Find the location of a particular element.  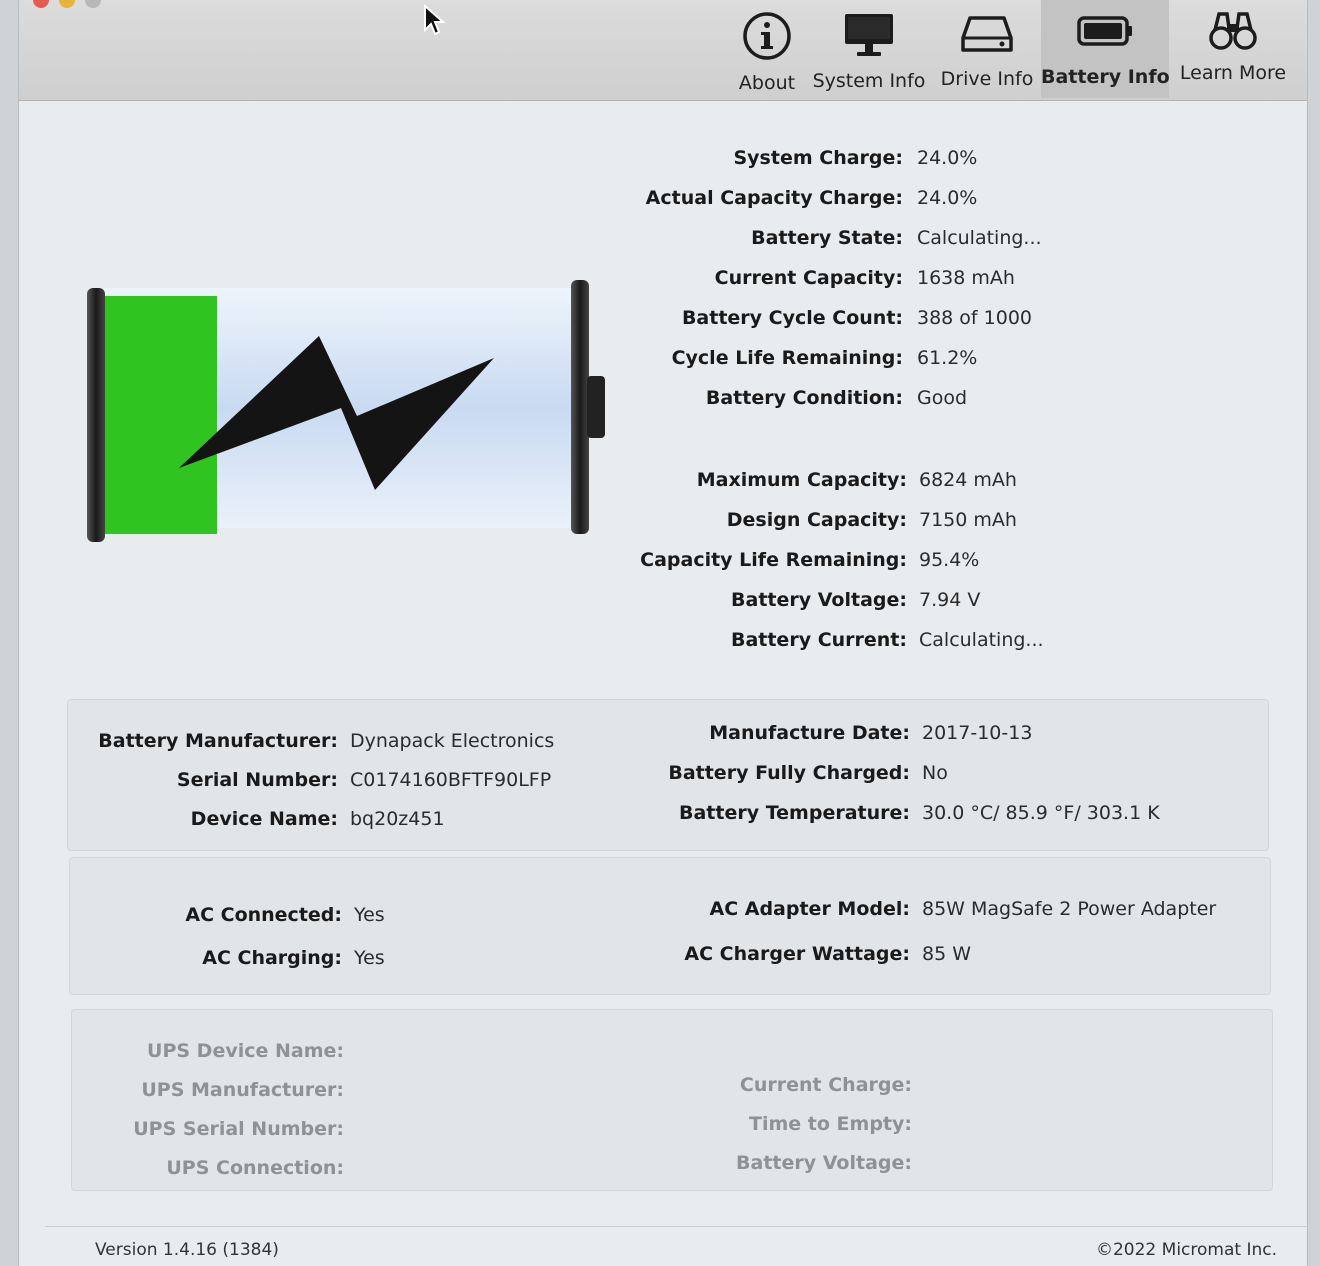

footer-divider is located at coordinates (677, 1226).